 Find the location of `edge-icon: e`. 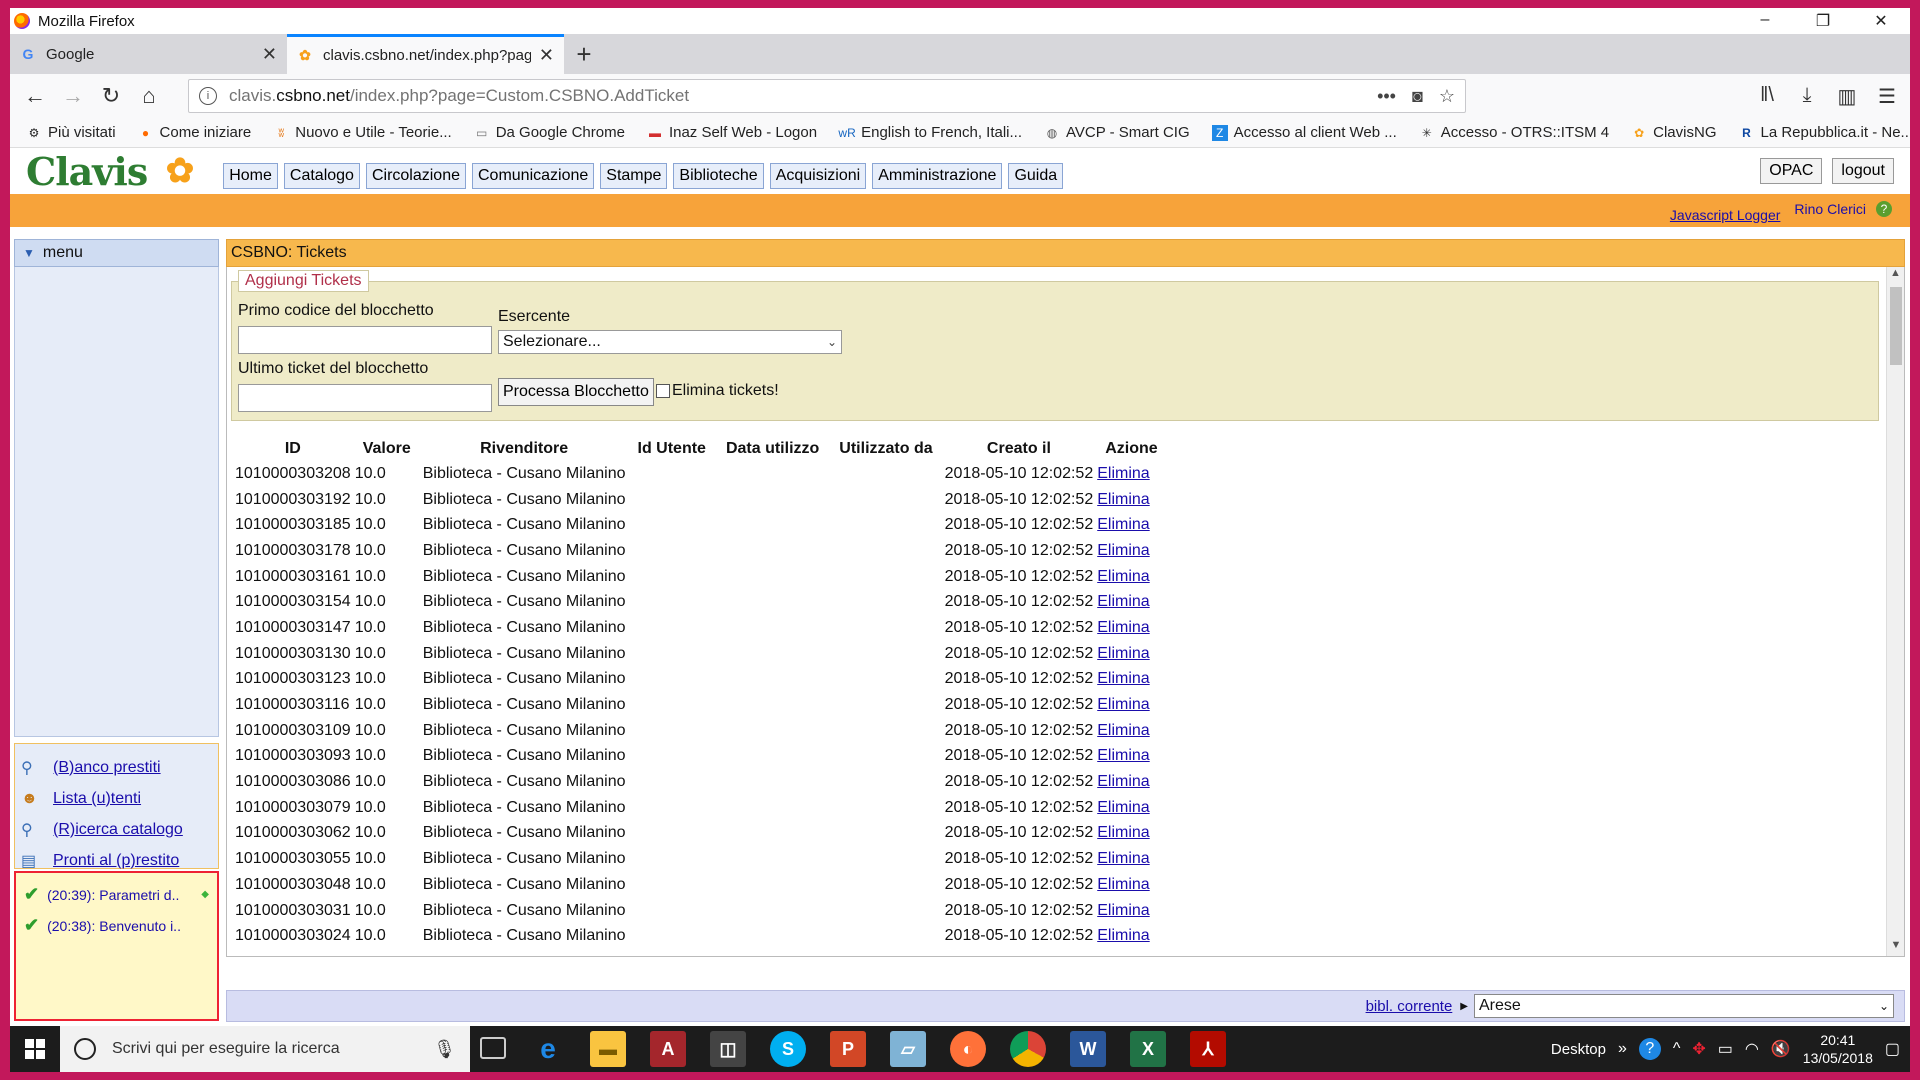

edge-icon: e is located at coordinates (548, 1049).